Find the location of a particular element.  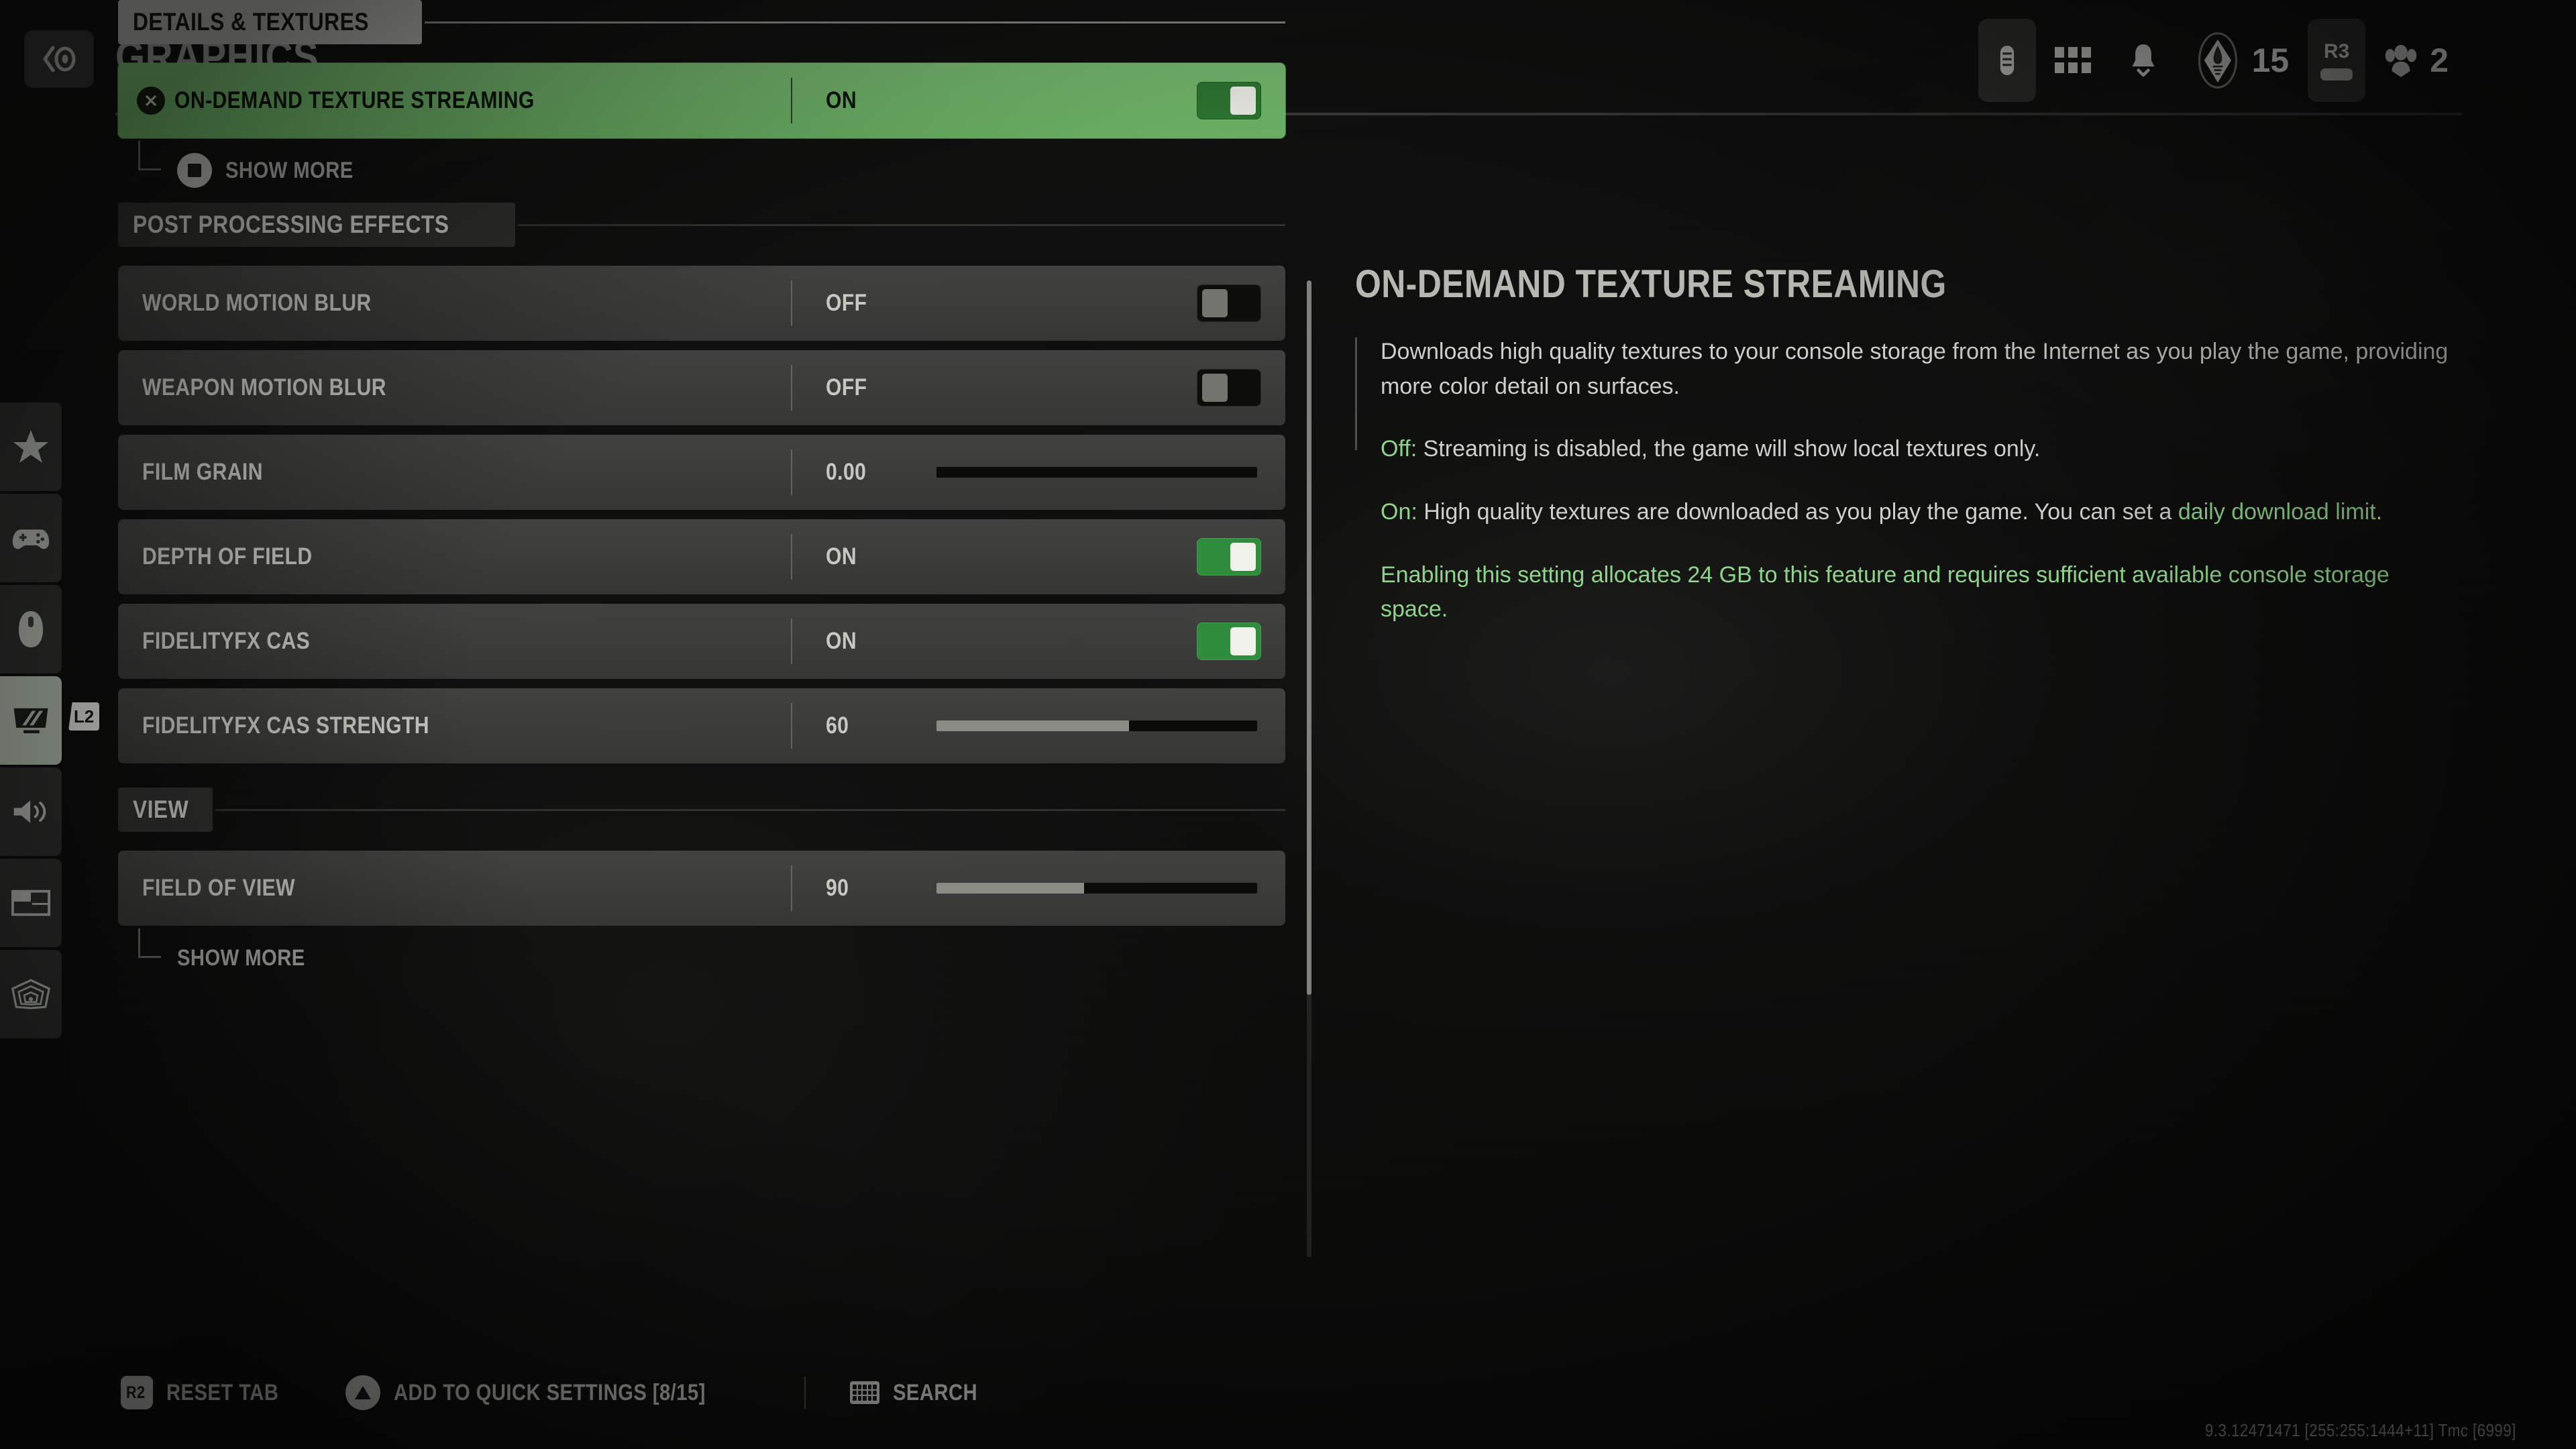

speaker-icon is located at coordinates (29, 811).